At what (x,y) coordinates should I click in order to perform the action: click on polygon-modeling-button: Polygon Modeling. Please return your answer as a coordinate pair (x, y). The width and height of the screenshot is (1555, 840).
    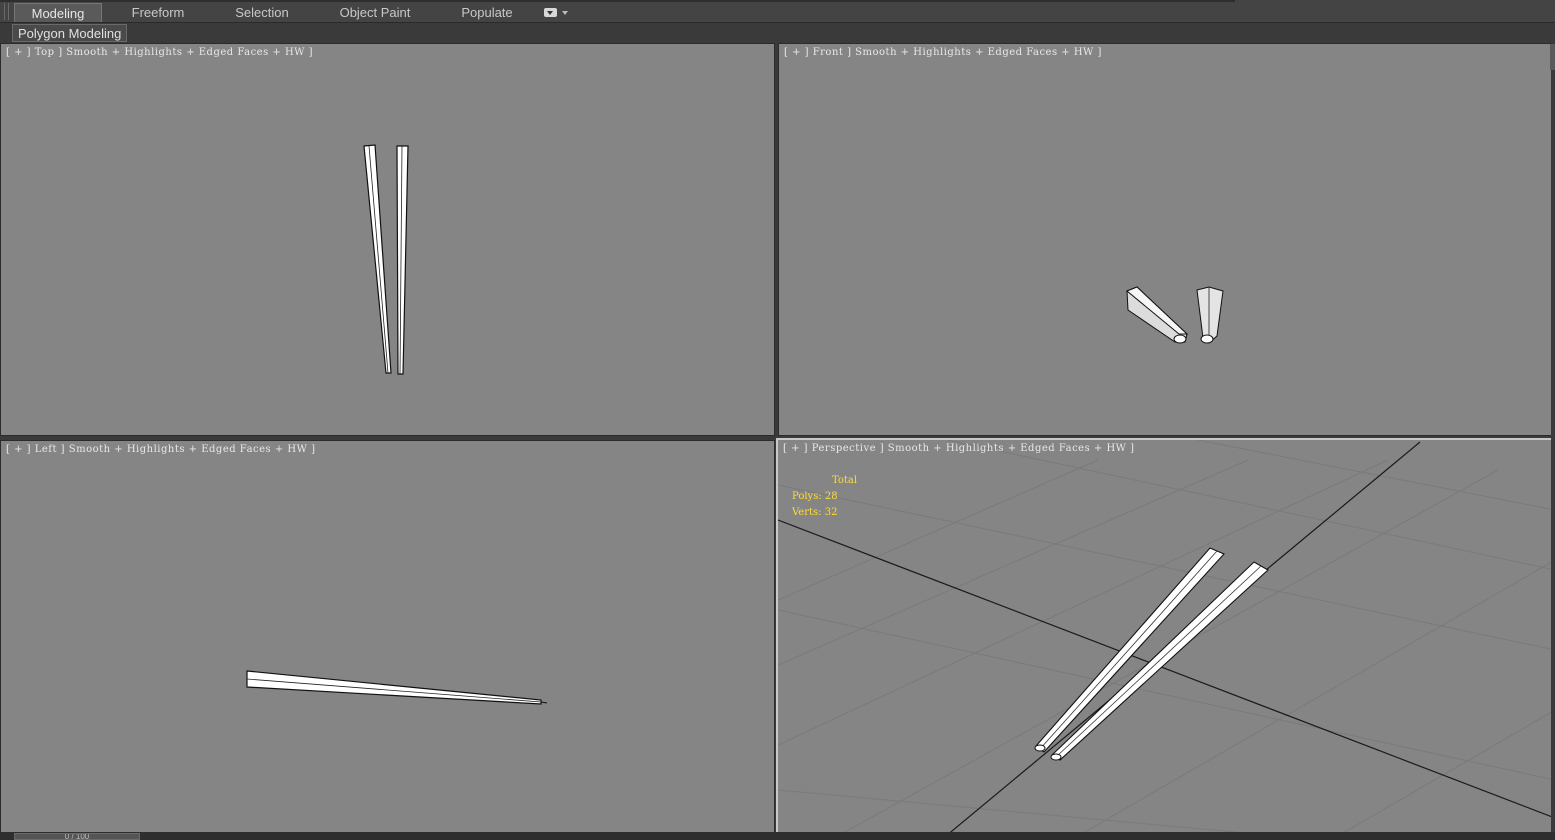
    Looking at the image, I should click on (70, 33).